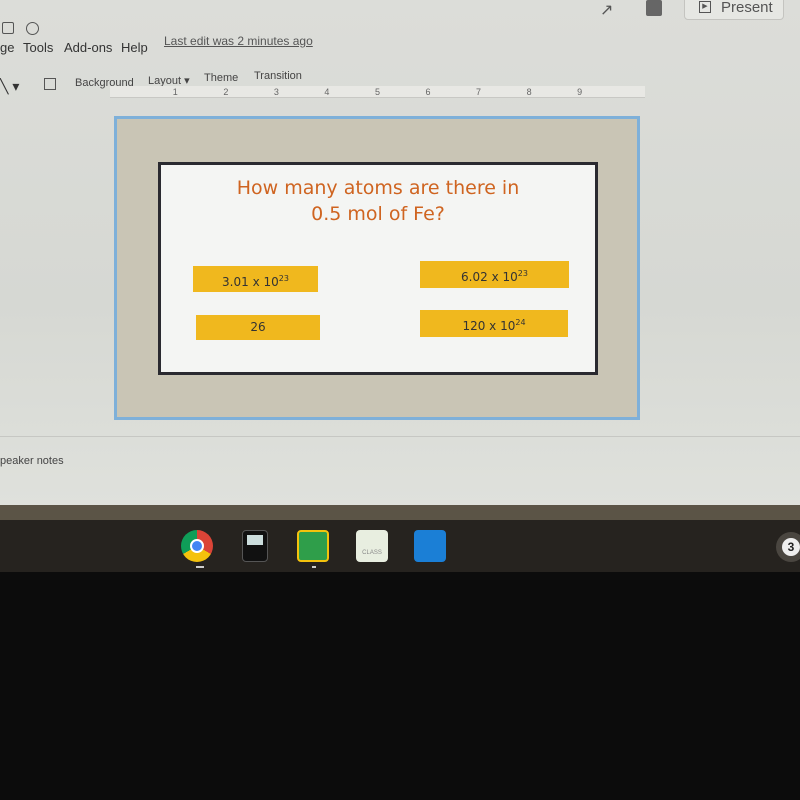 The image size is (800, 800). What do you see at coordinates (606, 10) in the screenshot?
I see `activity-icon: ↗` at bounding box center [606, 10].